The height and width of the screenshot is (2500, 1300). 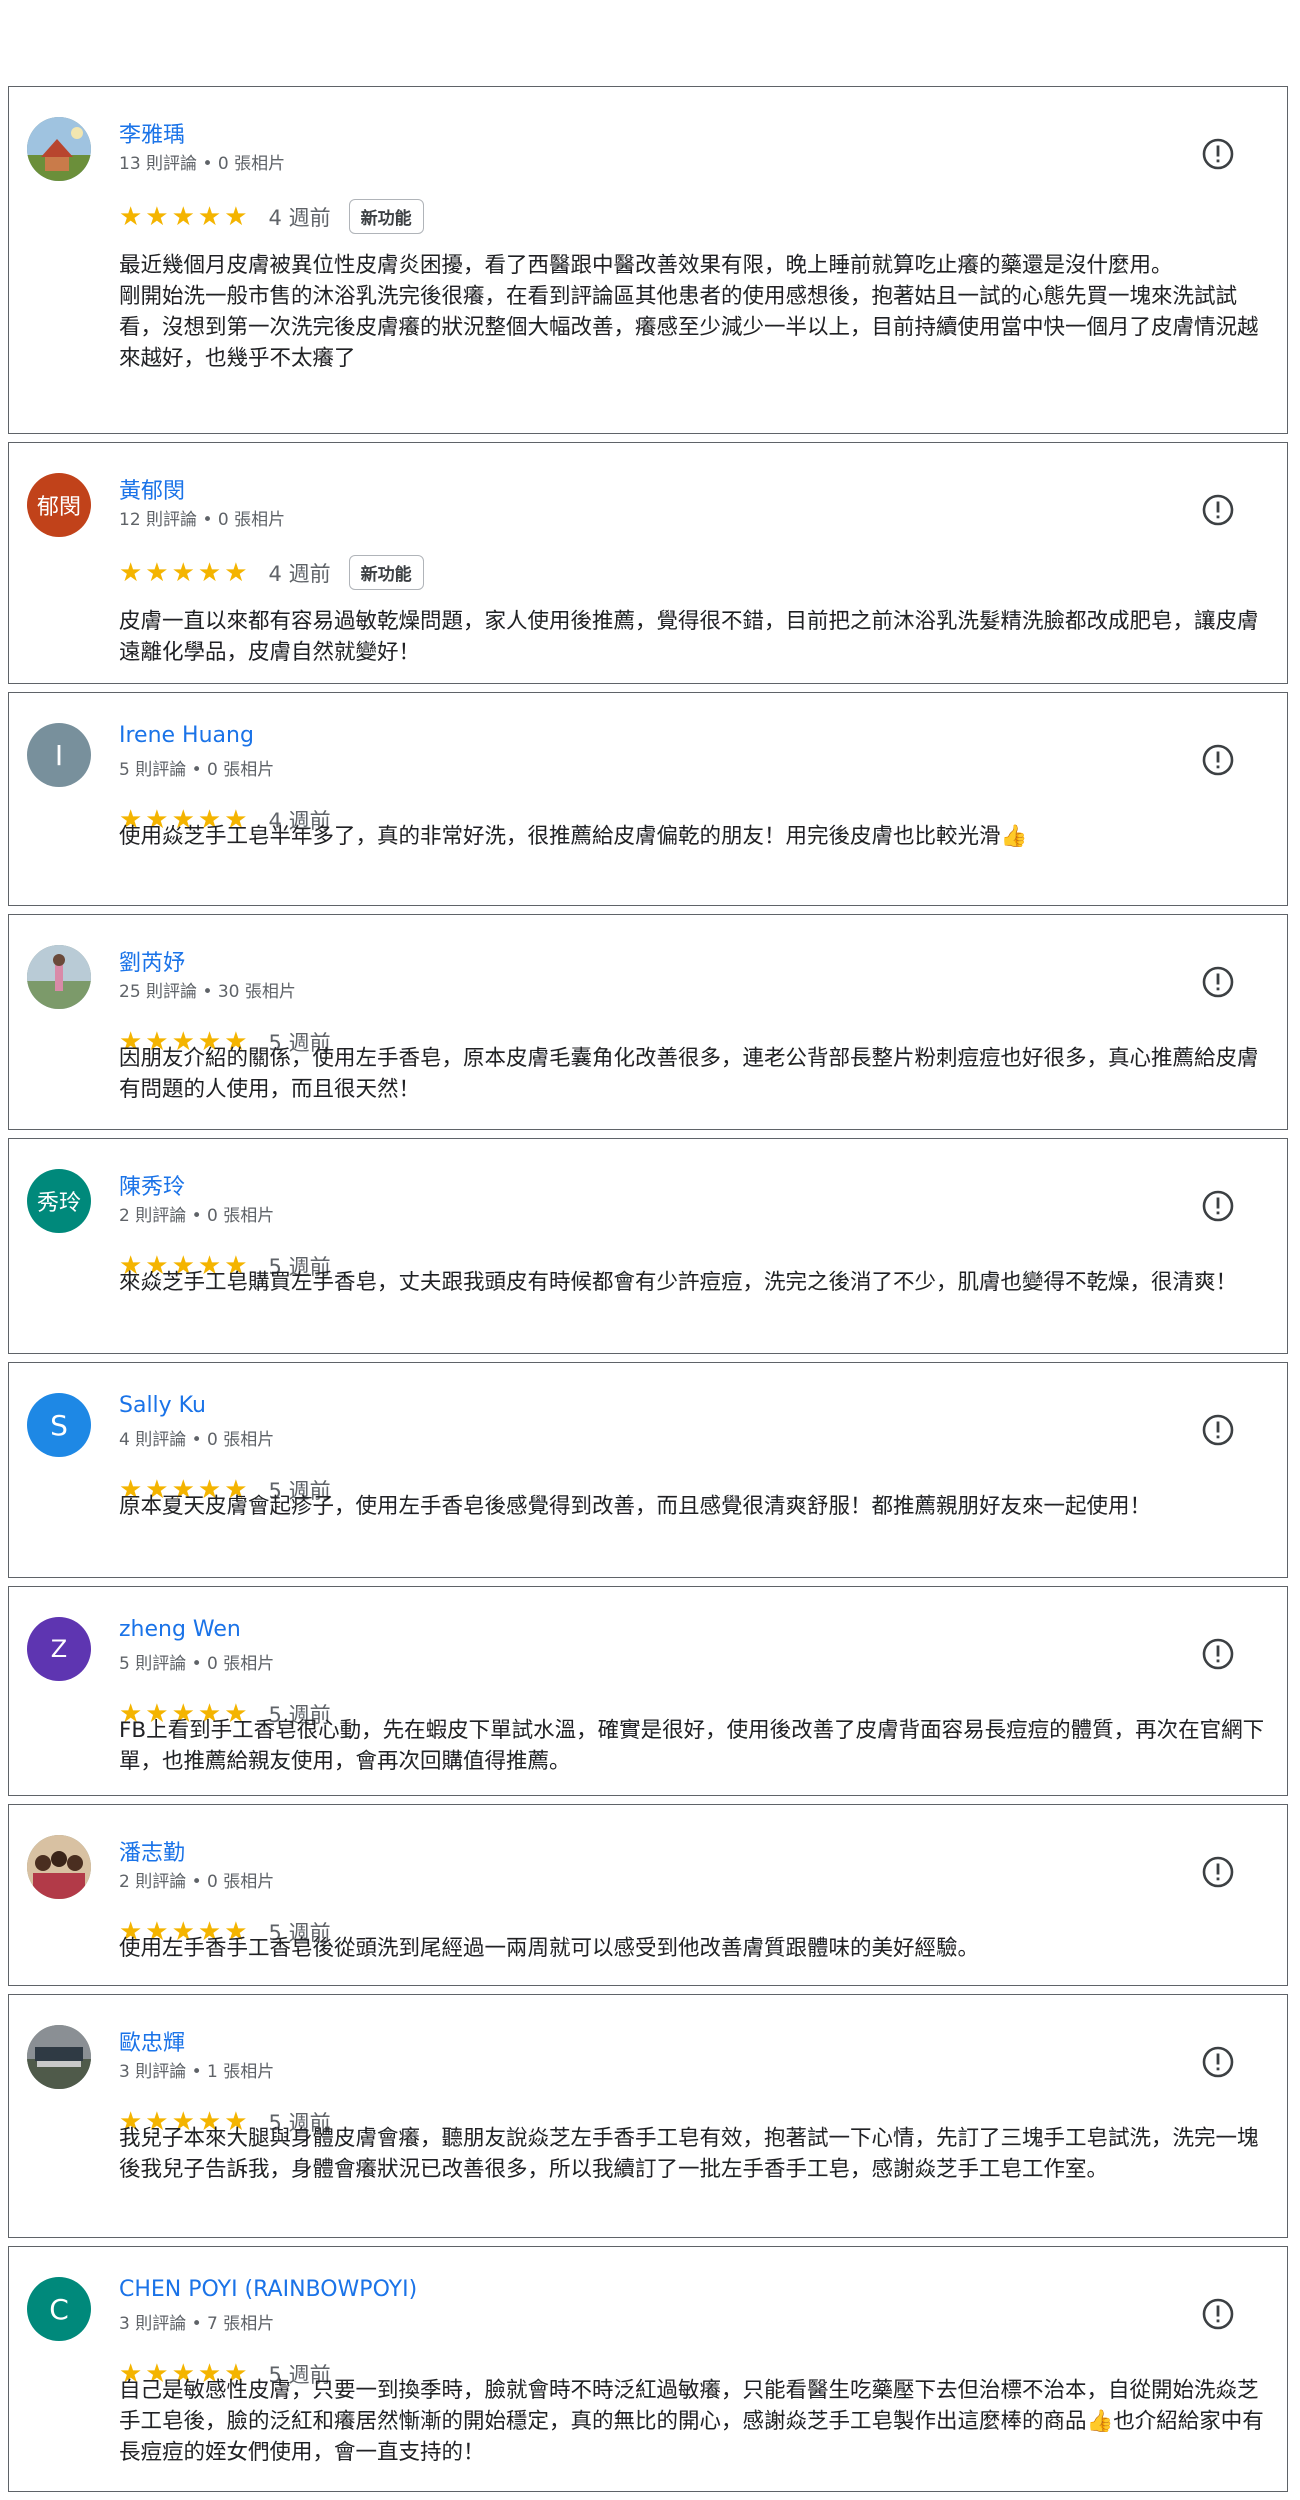 I want to click on reviewer-name: 歐忠輝, so click(x=152, y=2041).